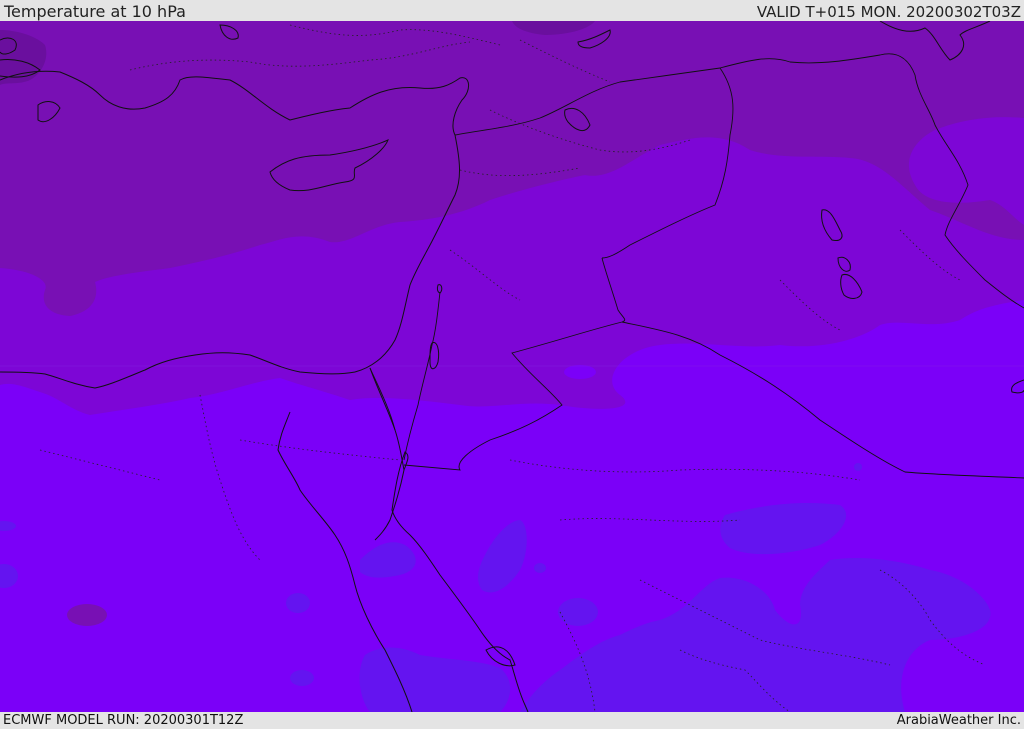  Describe the element at coordinates (123, 720) in the screenshot. I see `model-run: ECMWF MODEL RUN: 20200301T12Z` at that location.